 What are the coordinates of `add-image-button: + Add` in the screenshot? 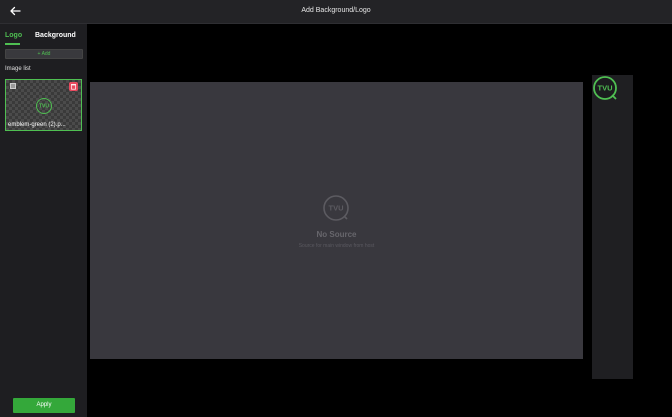 It's located at (44, 54).